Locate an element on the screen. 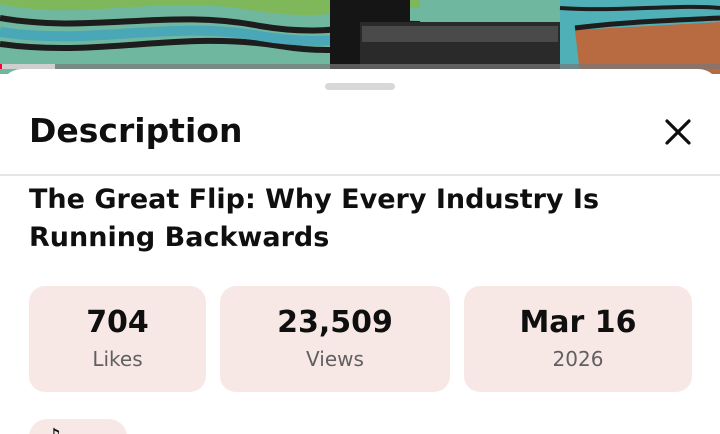 The height and width of the screenshot is (434, 720). close-button is located at coordinates (678, 132).